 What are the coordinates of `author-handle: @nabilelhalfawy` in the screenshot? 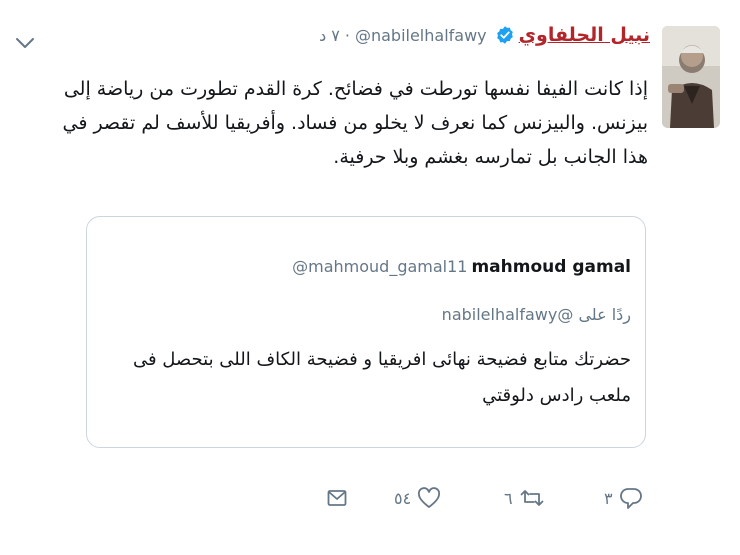 It's located at (421, 35).